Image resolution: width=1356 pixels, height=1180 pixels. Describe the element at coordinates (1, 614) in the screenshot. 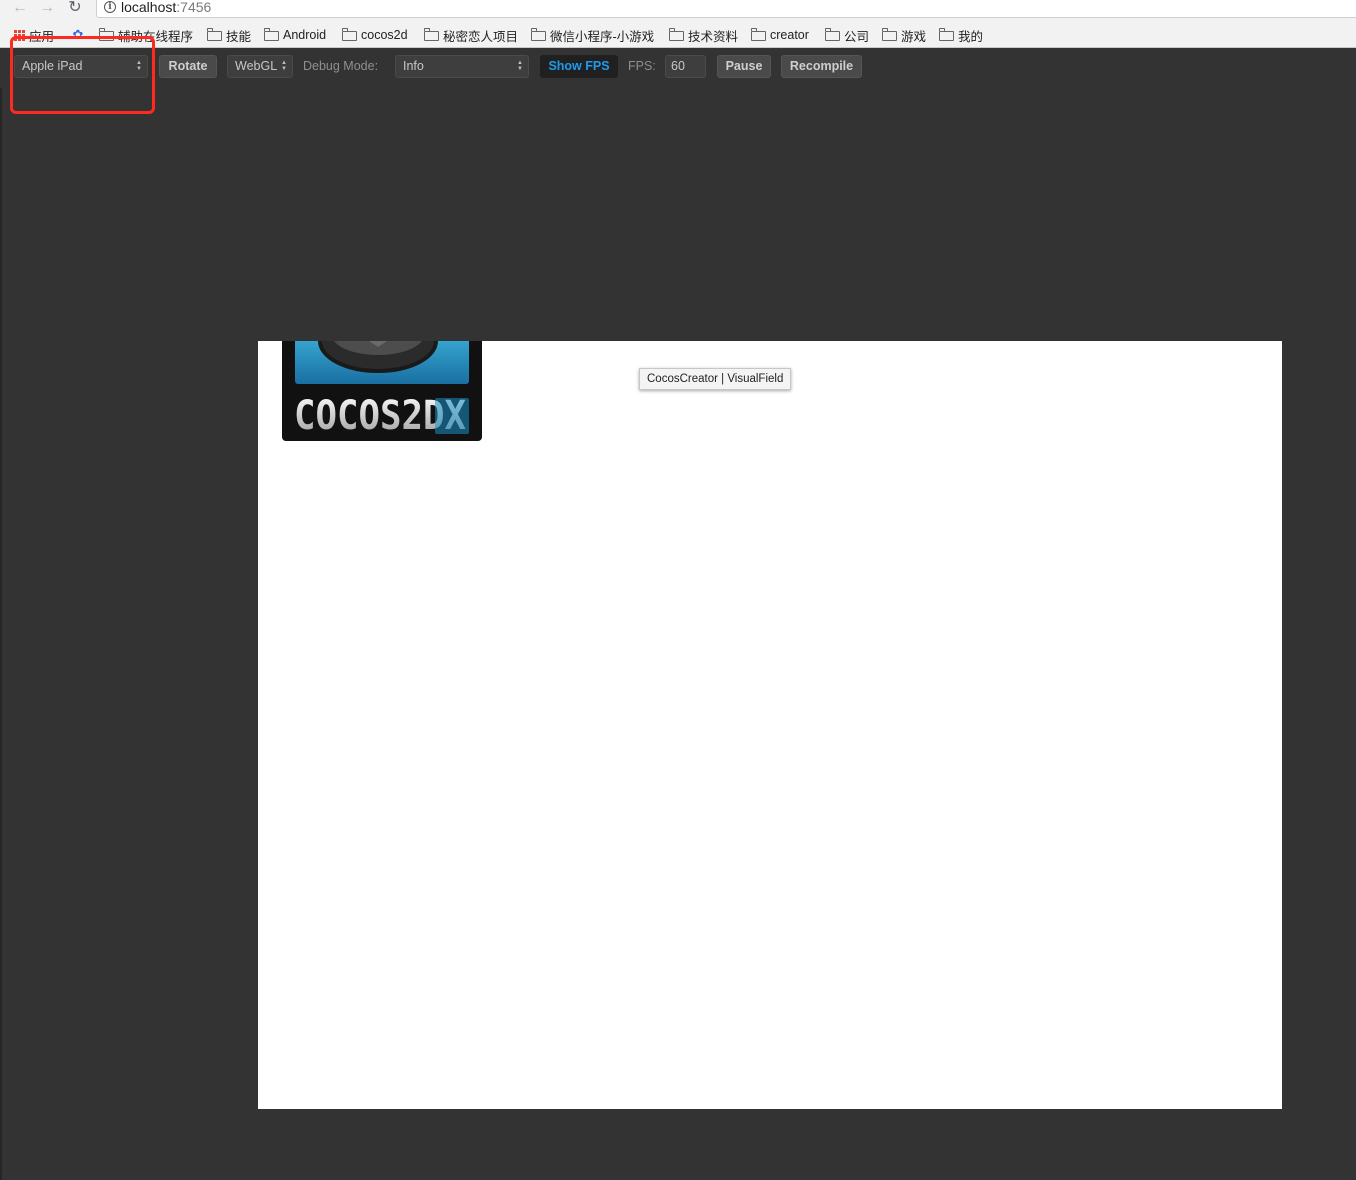

I see `window-edge` at that location.